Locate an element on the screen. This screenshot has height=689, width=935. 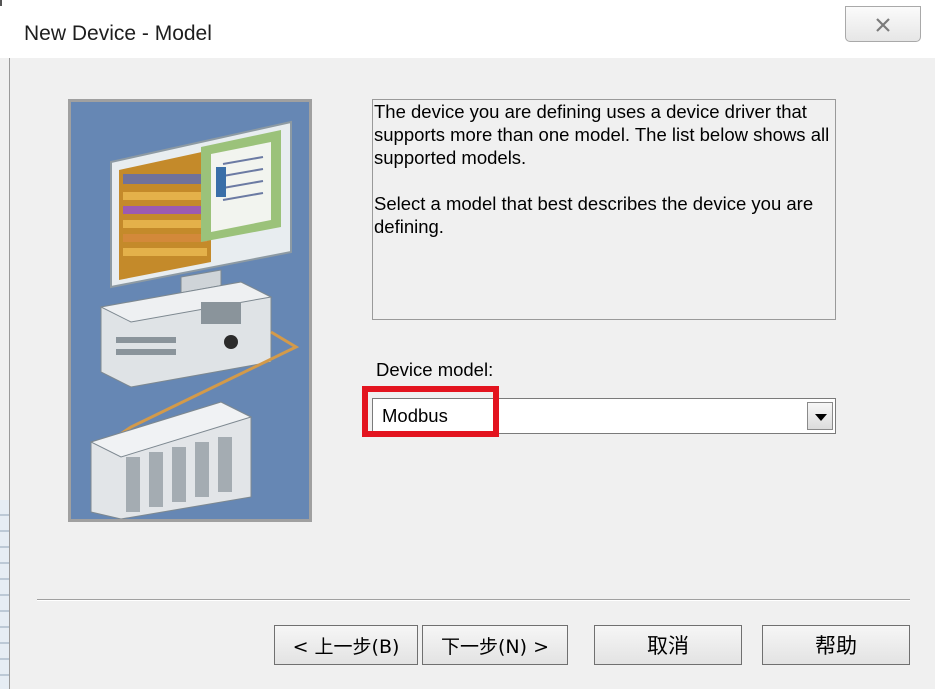
close-icon is located at coordinates (883, 24).